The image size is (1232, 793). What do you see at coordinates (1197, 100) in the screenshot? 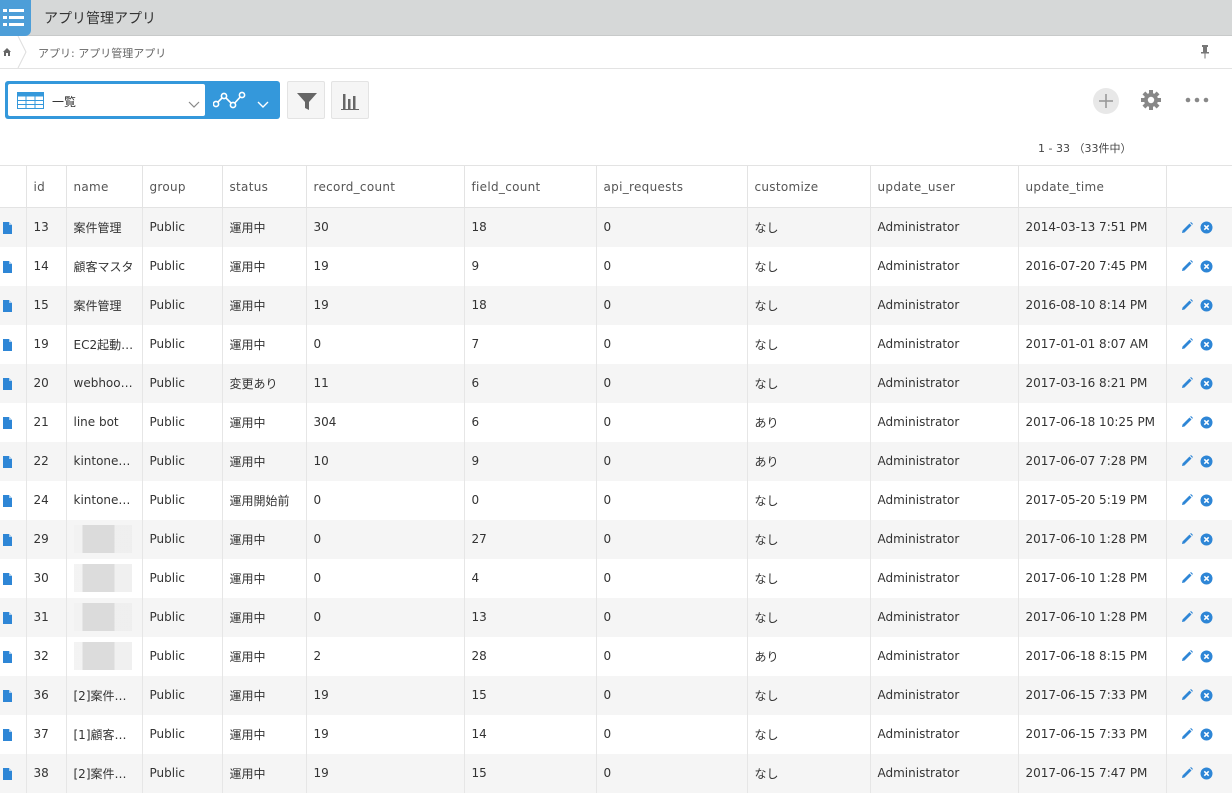
I see `more-options-button` at bounding box center [1197, 100].